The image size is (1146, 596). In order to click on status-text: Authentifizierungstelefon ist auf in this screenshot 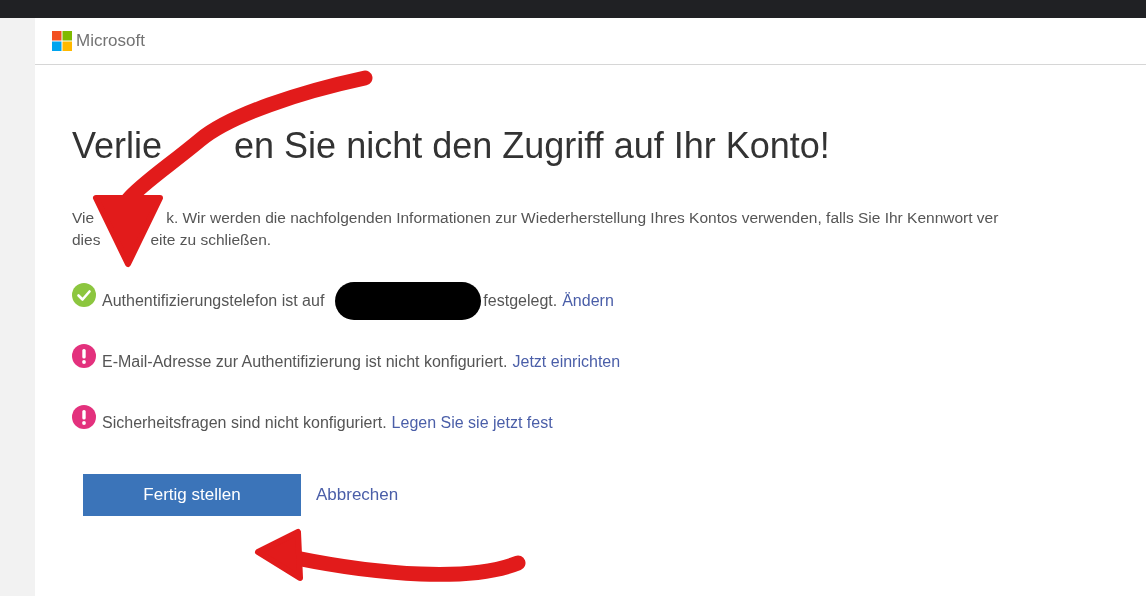, I will do `click(213, 301)`.